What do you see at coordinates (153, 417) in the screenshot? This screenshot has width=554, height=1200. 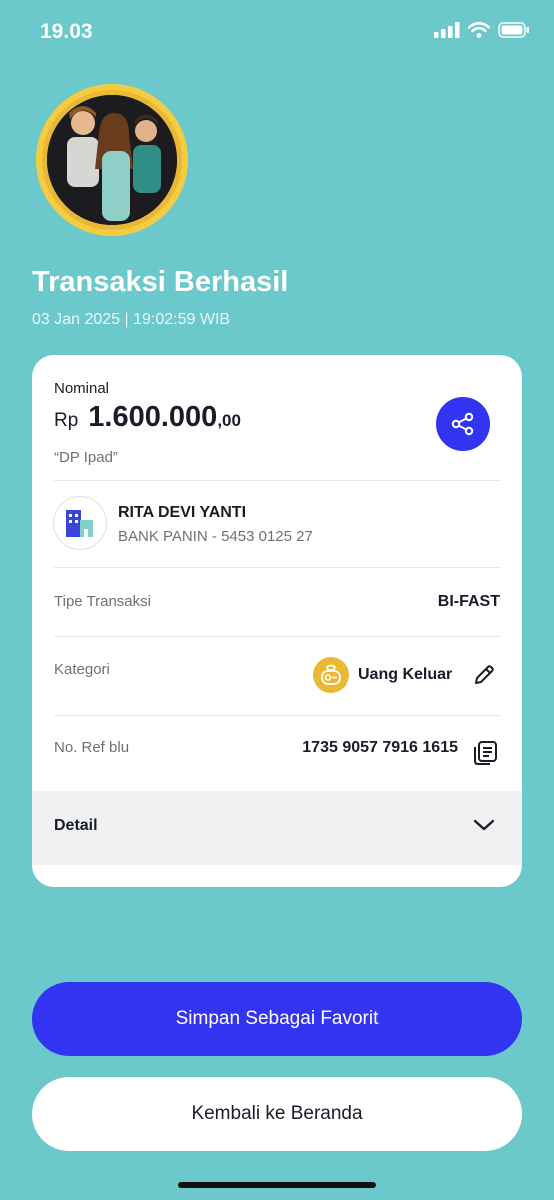 I see `amount-value: 1.600.000` at bounding box center [153, 417].